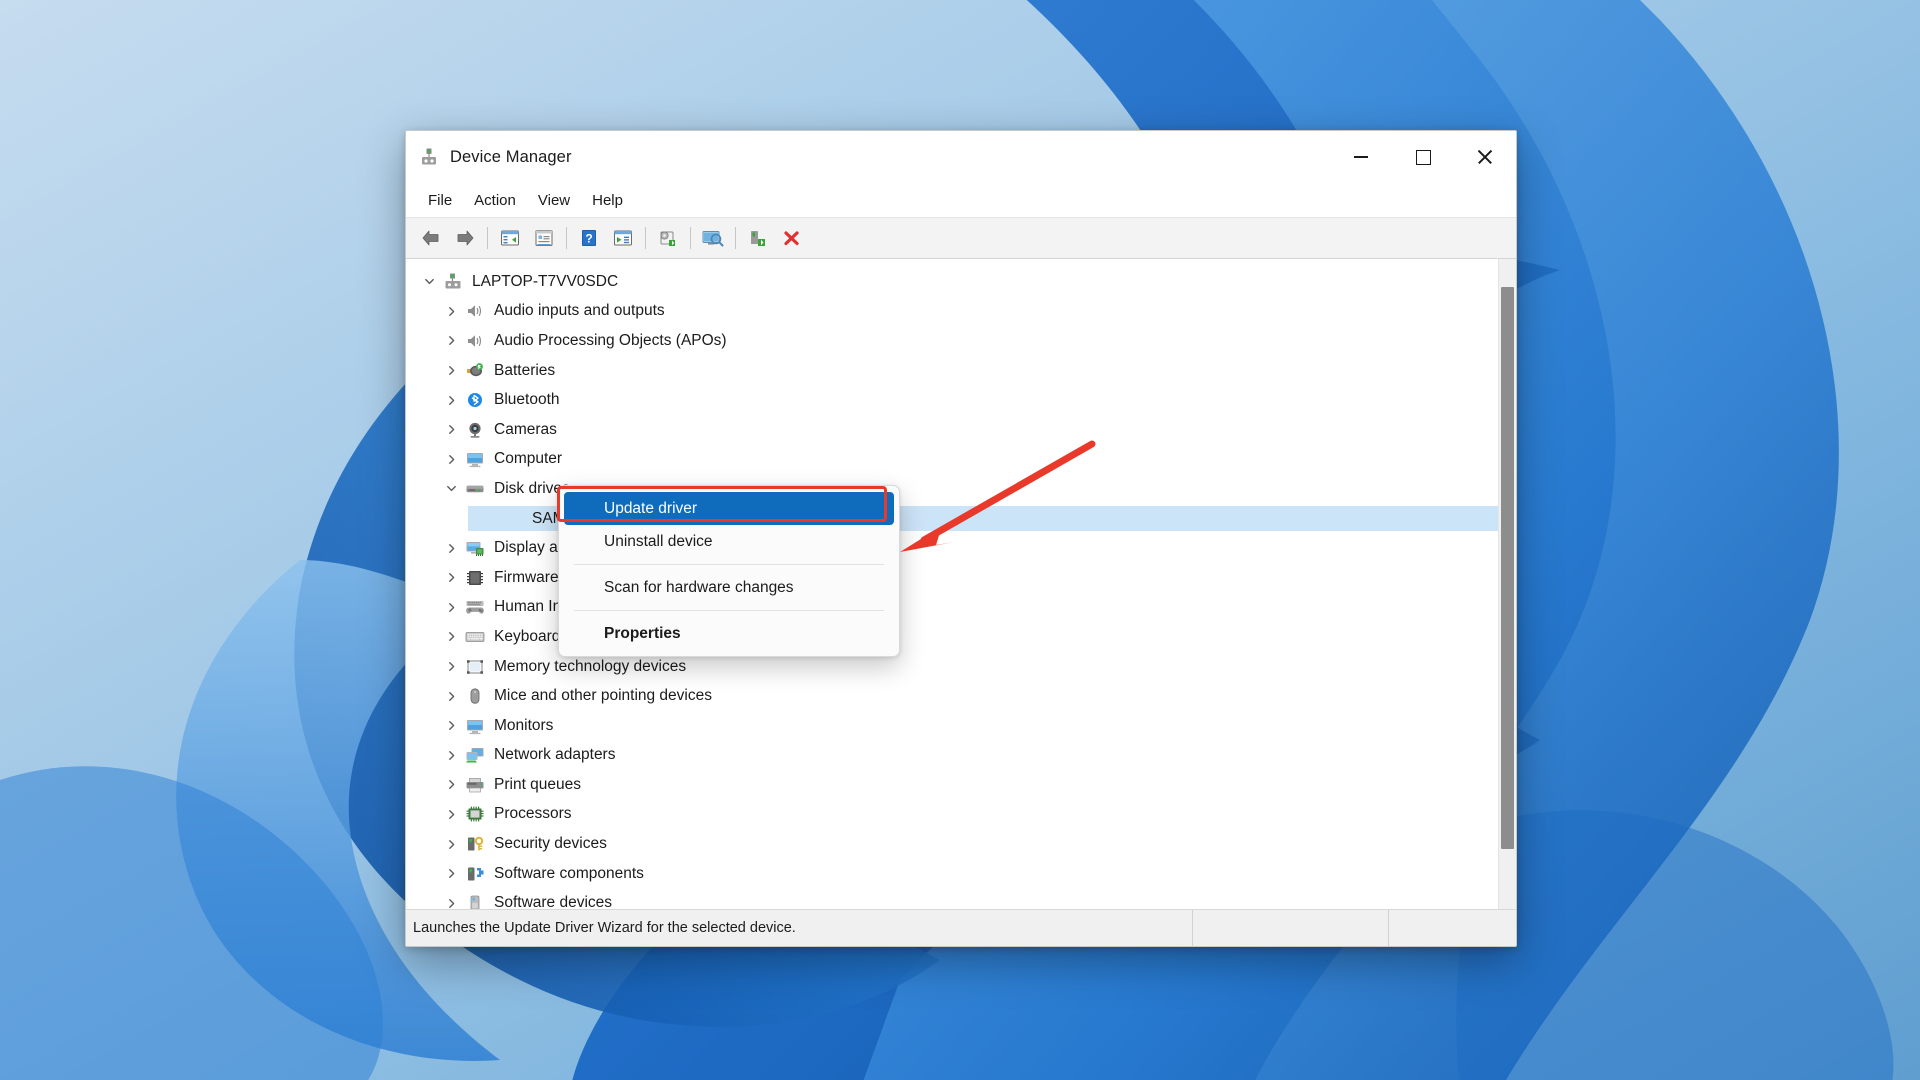  What do you see at coordinates (957, 756) in the screenshot?
I see `tree-item: Network adapters` at bounding box center [957, 756].